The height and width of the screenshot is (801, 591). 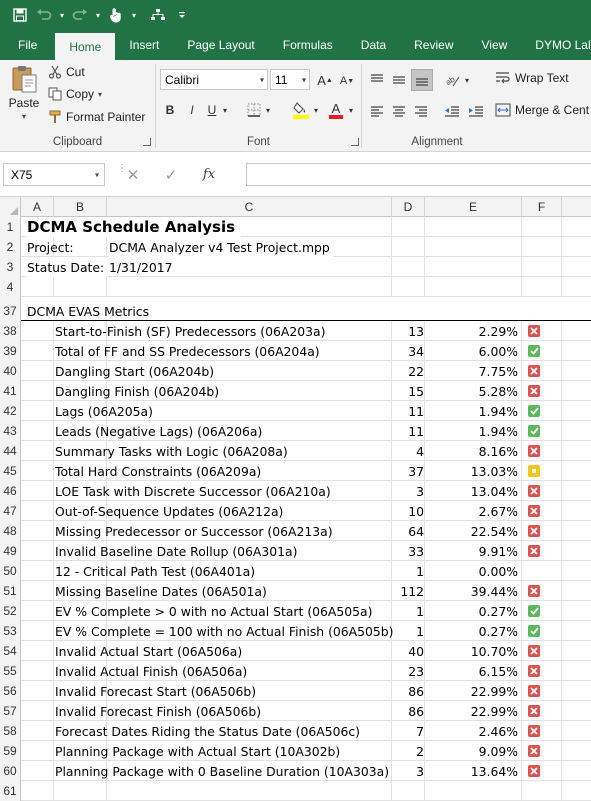 What do you see at coordinates (10, 267) in the screenshot?
I see `row-header: 3` at bounding box center [10, 267].